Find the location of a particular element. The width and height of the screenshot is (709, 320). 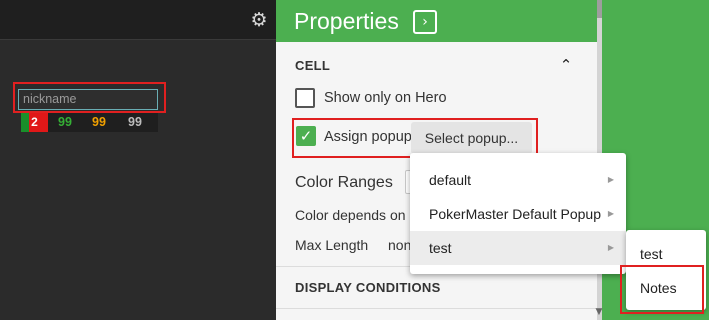

page-title: Properties is located at coordinates (346, 21).